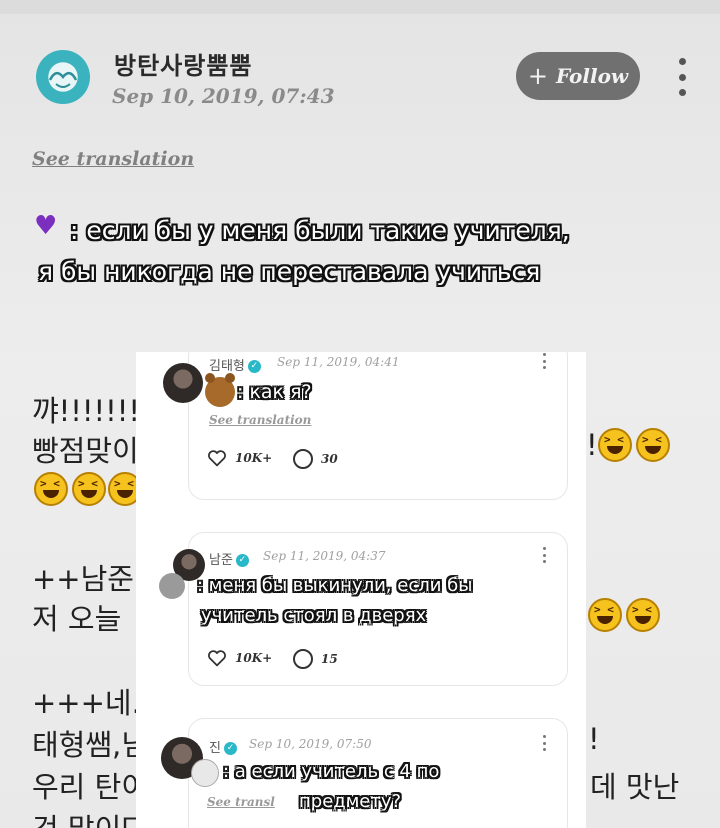 This screenshot has width=720, height=828. Describe the element at coordinates (85, 451) in the screenshot. I see `body-line-2: 빵점맞이` at that location.